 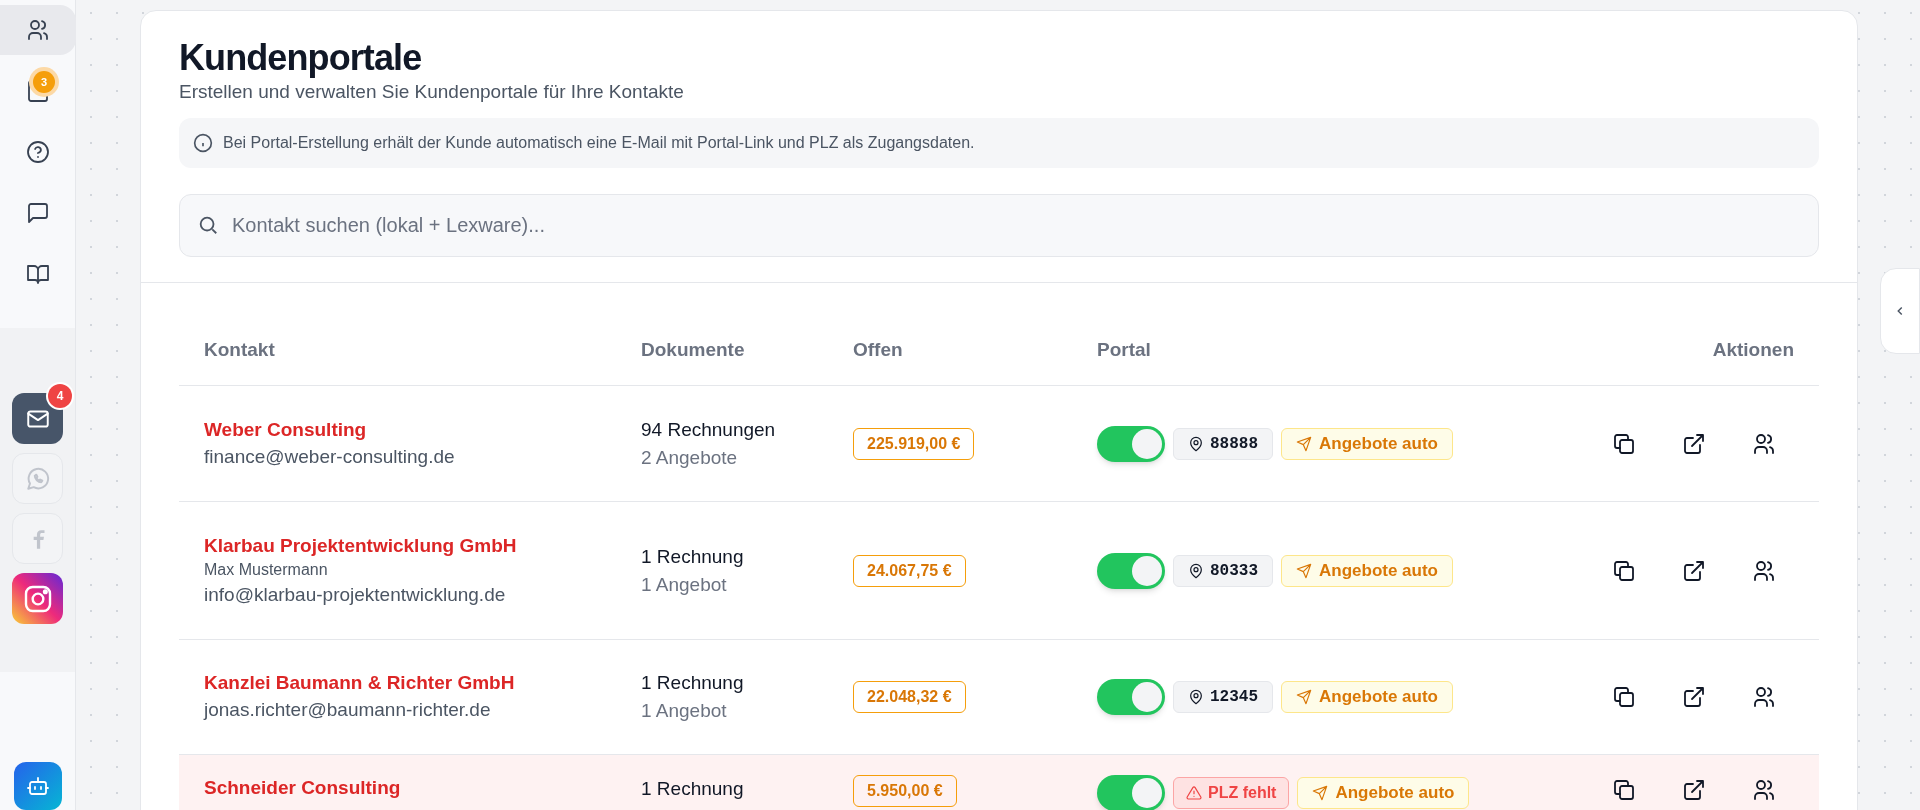 I want to click on column-header: Kontakt, so click(x=239, y=350).